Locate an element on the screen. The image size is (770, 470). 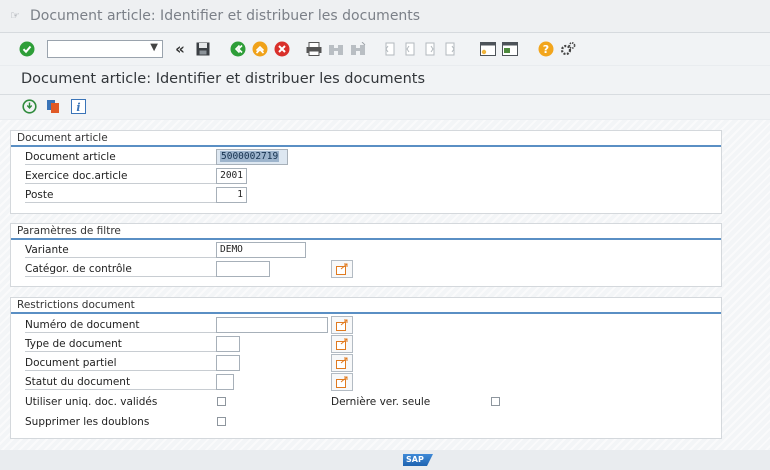
application-toolbar: i is located at coordinates (385, 107).